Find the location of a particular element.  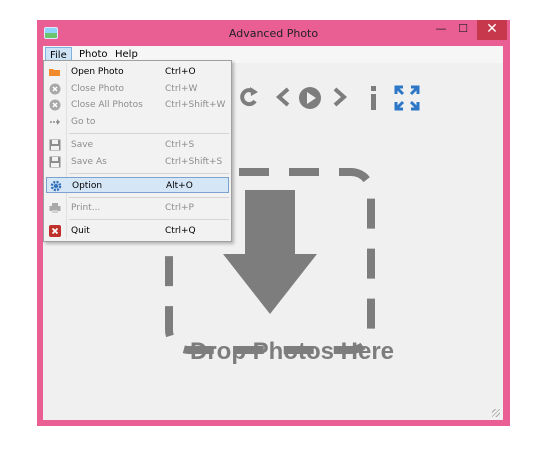

folder-icon is located at coordinates (55, 72).